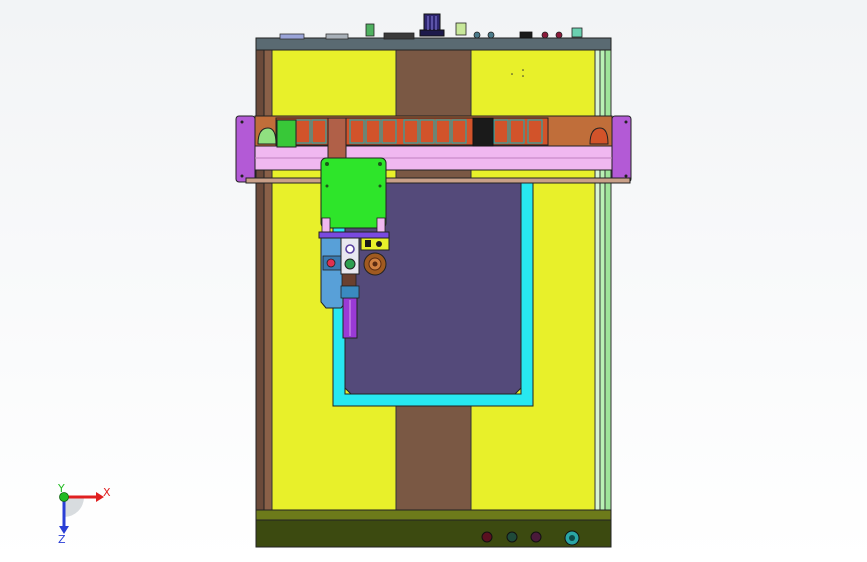  What do you see at coordinates (353, 193) in the screenshot?
I see `carriage-plate` at bounding box center [353, 193].